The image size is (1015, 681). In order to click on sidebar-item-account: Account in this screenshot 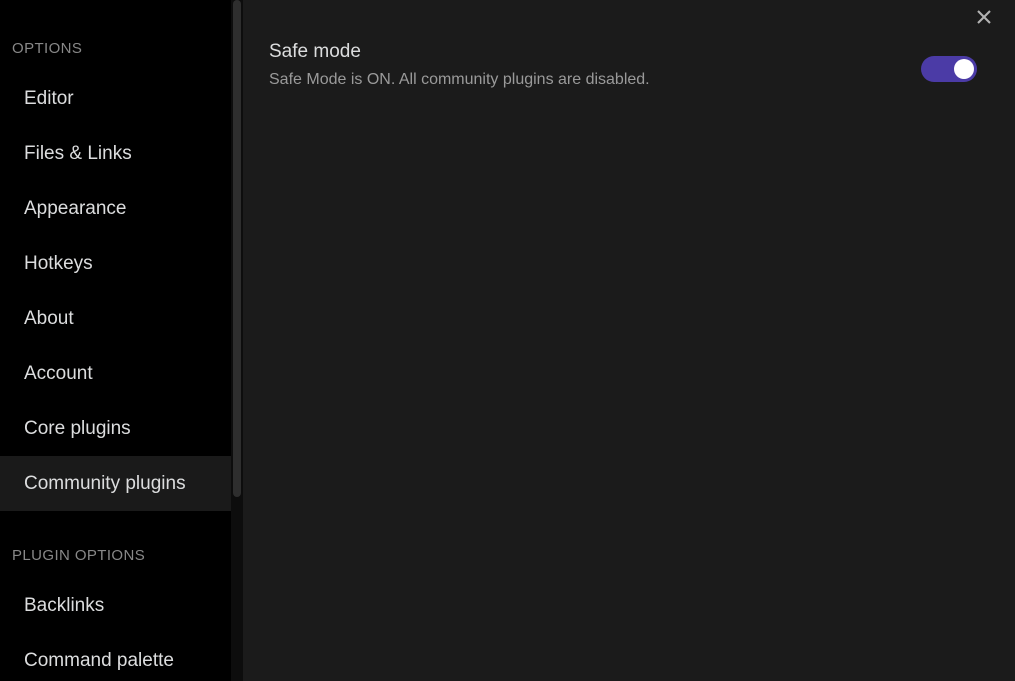, I will do `click(115, 373)`.